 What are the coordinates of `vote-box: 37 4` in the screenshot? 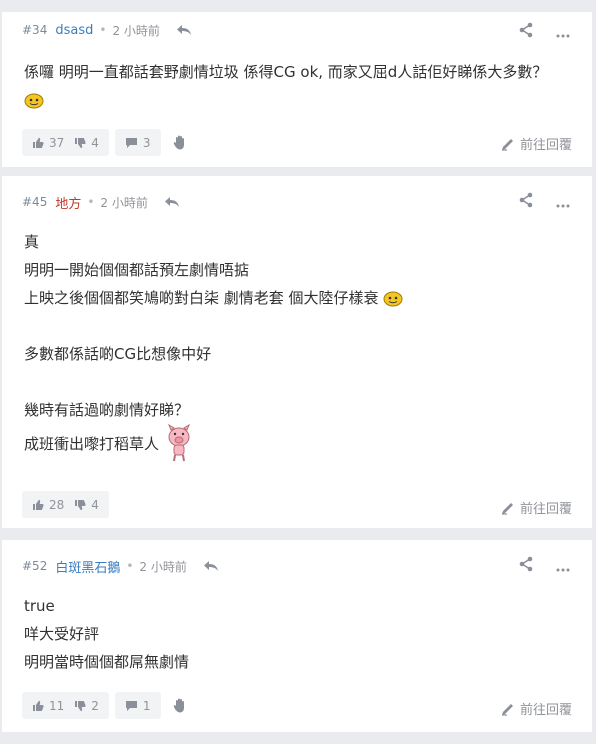 It's located at (65, 142).